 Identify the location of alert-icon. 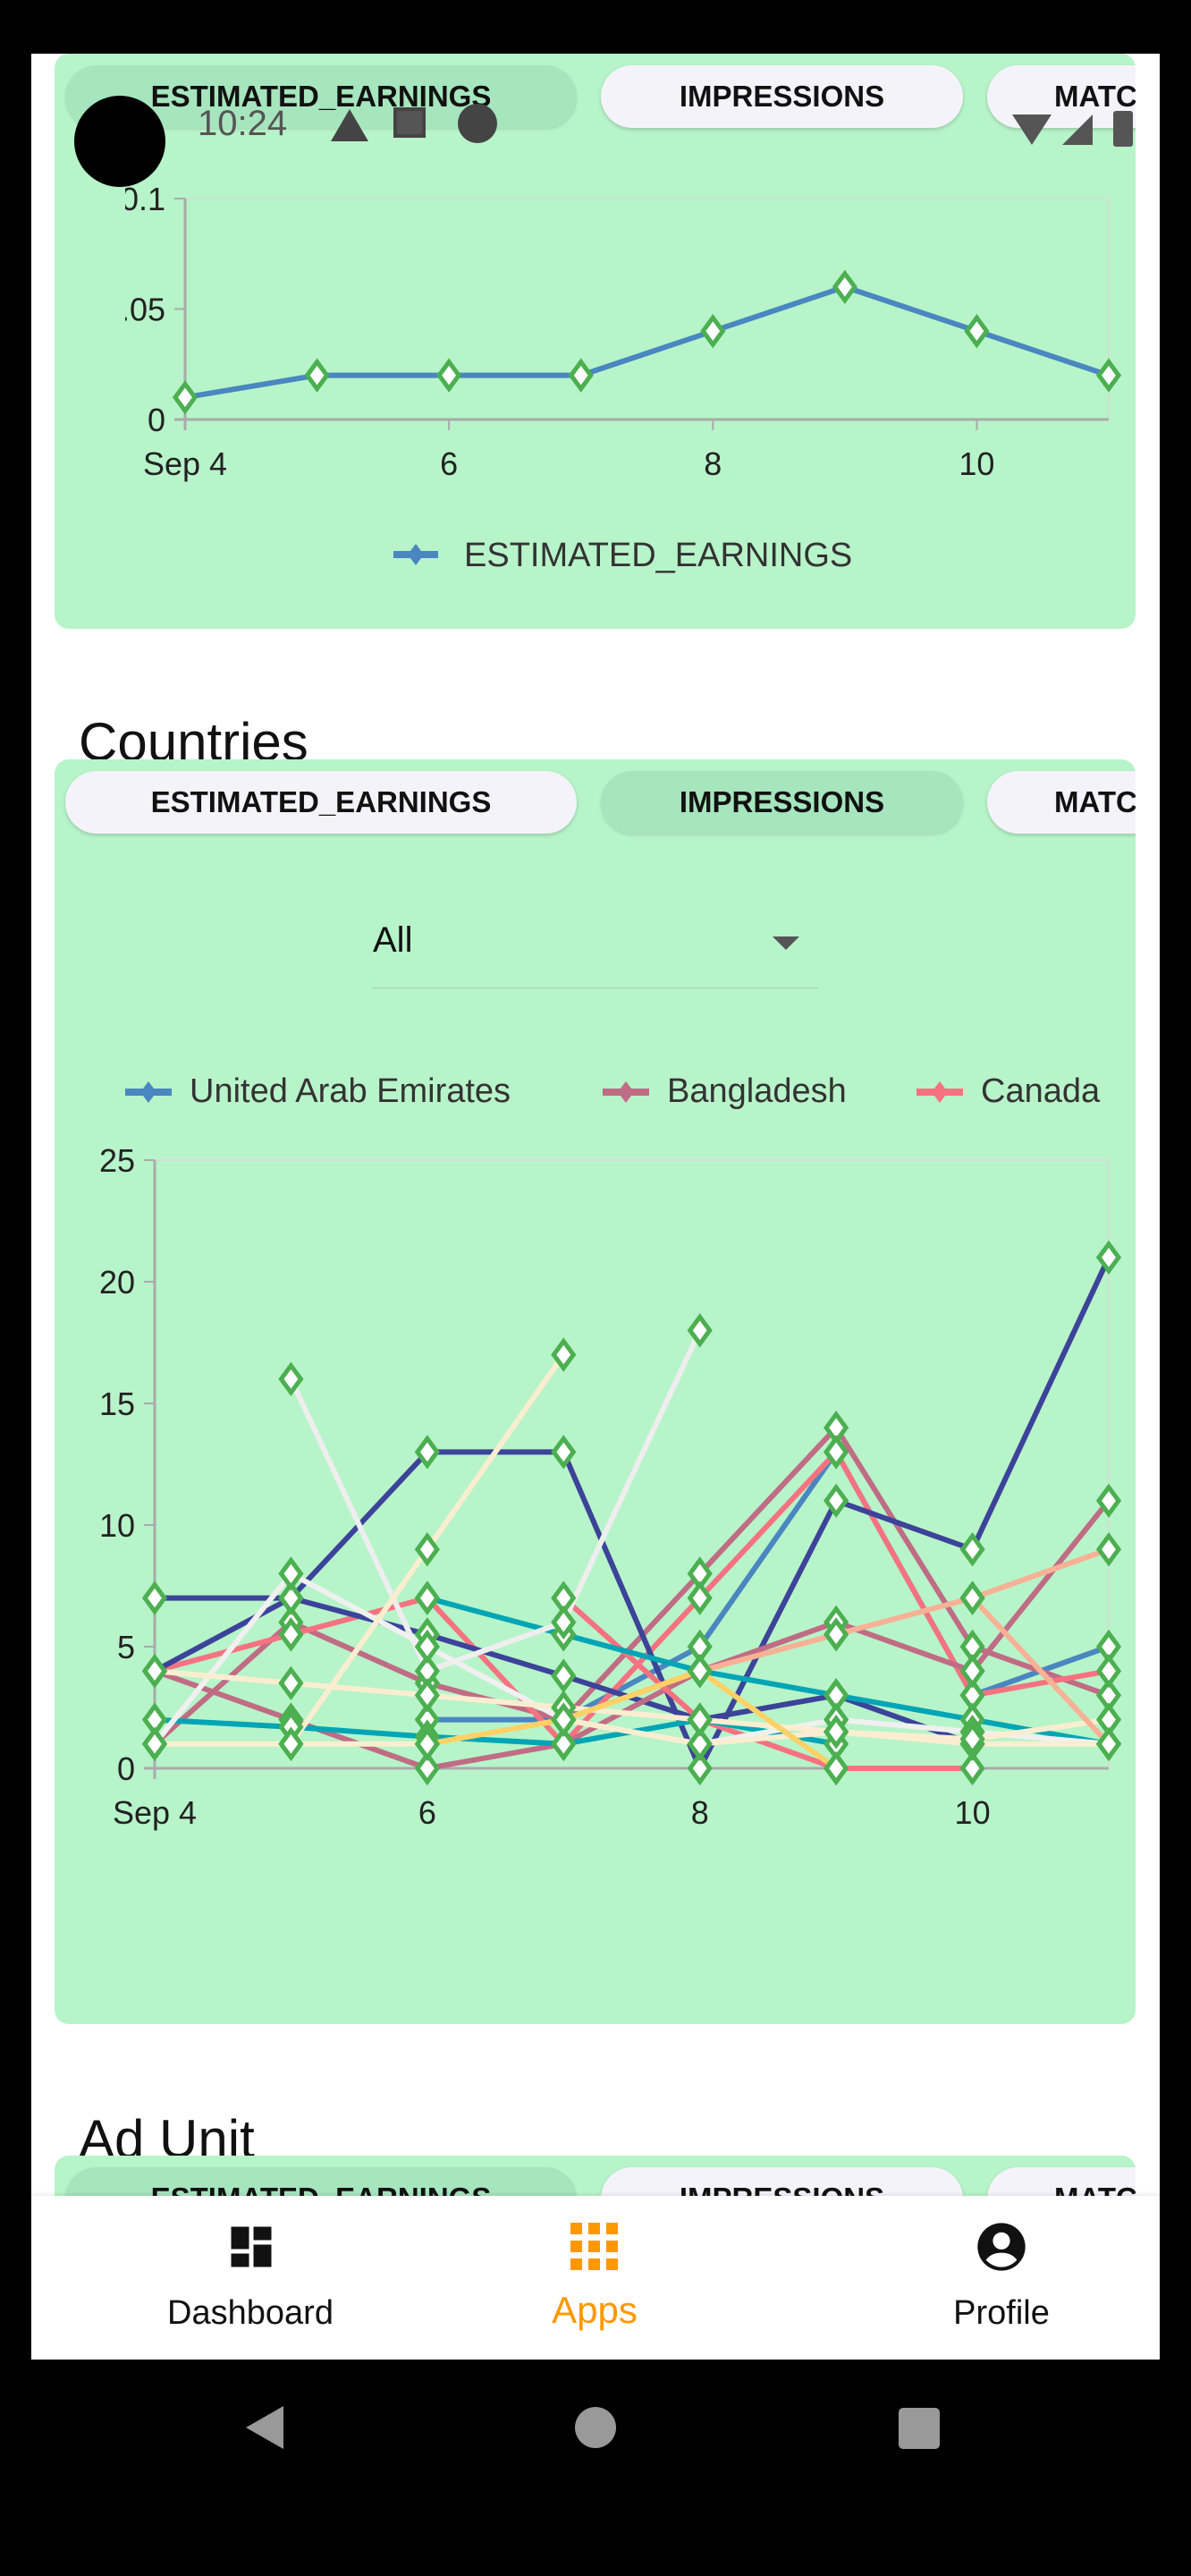
(349, 125).